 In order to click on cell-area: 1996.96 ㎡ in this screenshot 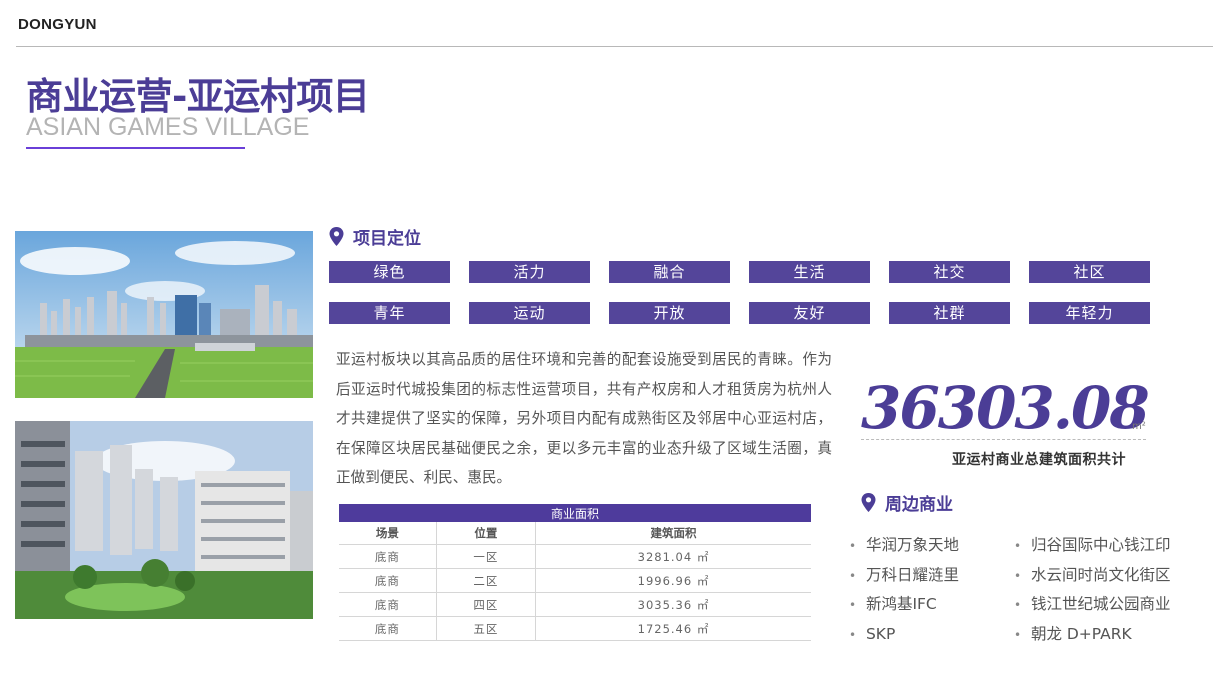, I will do `click(673, 580)`.